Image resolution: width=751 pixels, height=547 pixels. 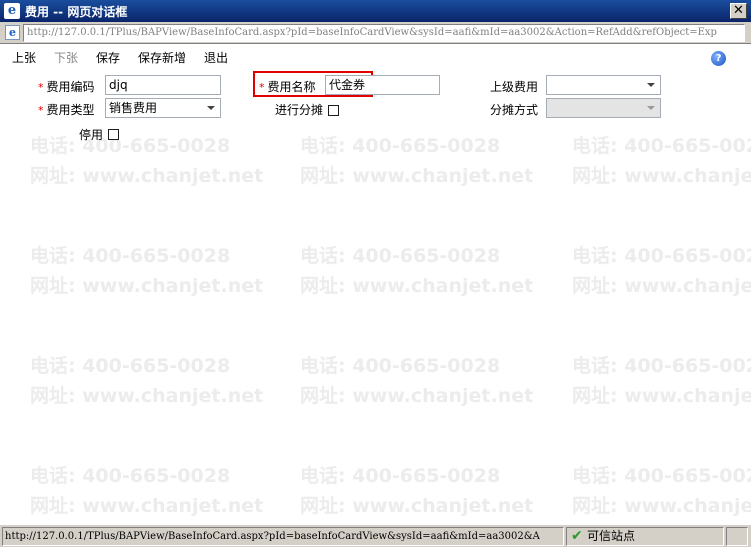 I want to click on window-title: 费用 -- 网页对话框, so click(x=76, y=12).